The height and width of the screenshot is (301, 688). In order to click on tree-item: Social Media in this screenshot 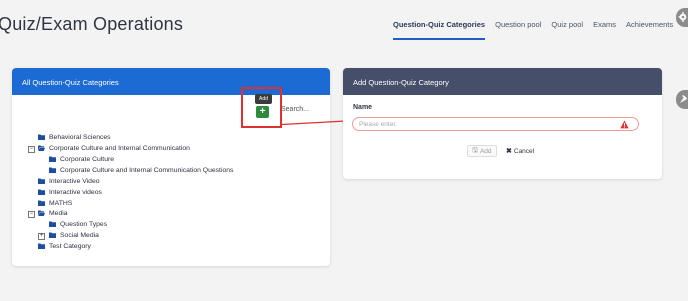, I will do `click(74, 235)`.